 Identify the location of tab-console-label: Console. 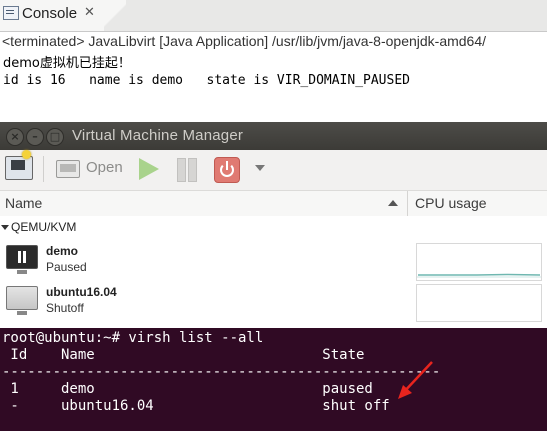
(50, 13).